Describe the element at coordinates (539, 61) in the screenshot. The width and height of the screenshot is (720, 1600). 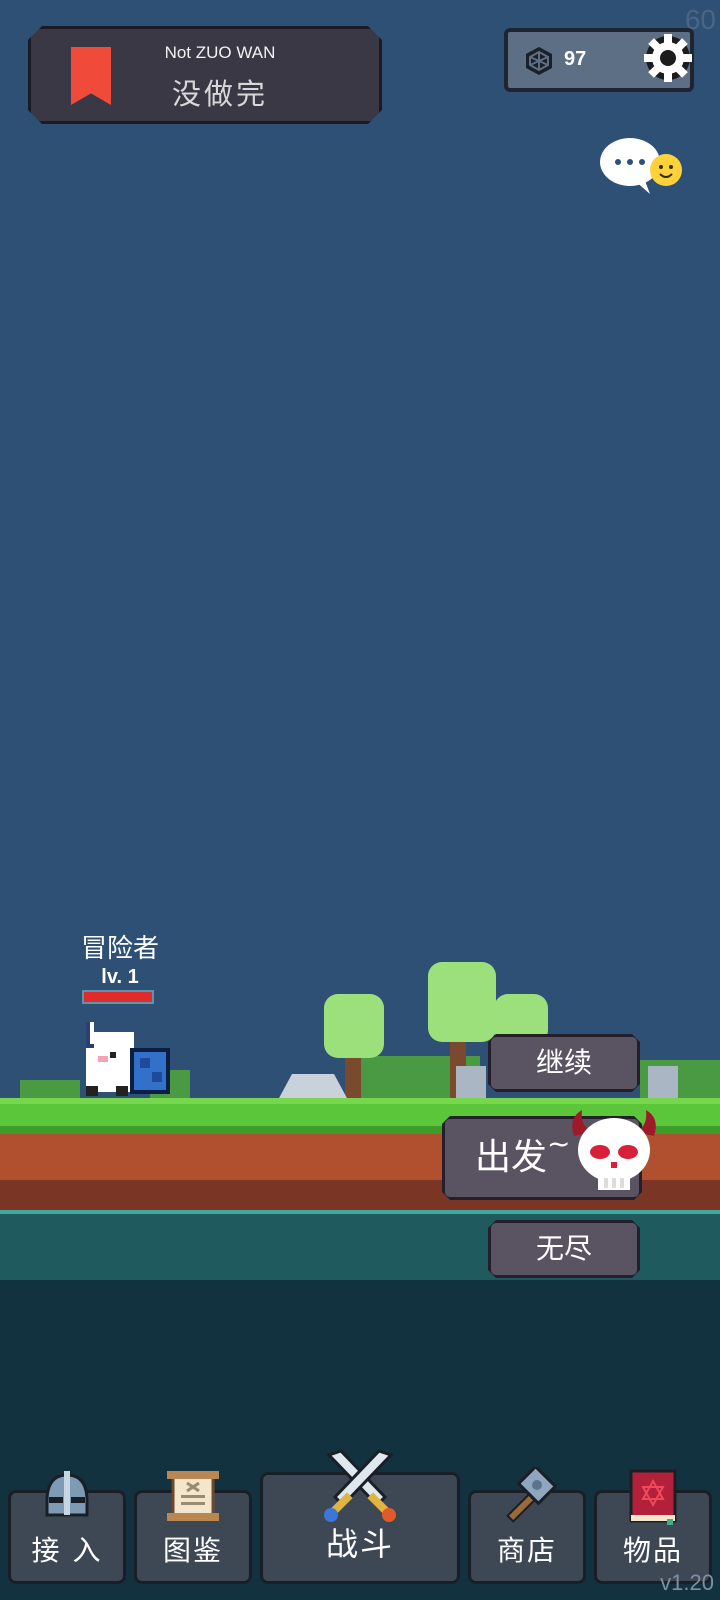
I see `gem-icon` at that location.